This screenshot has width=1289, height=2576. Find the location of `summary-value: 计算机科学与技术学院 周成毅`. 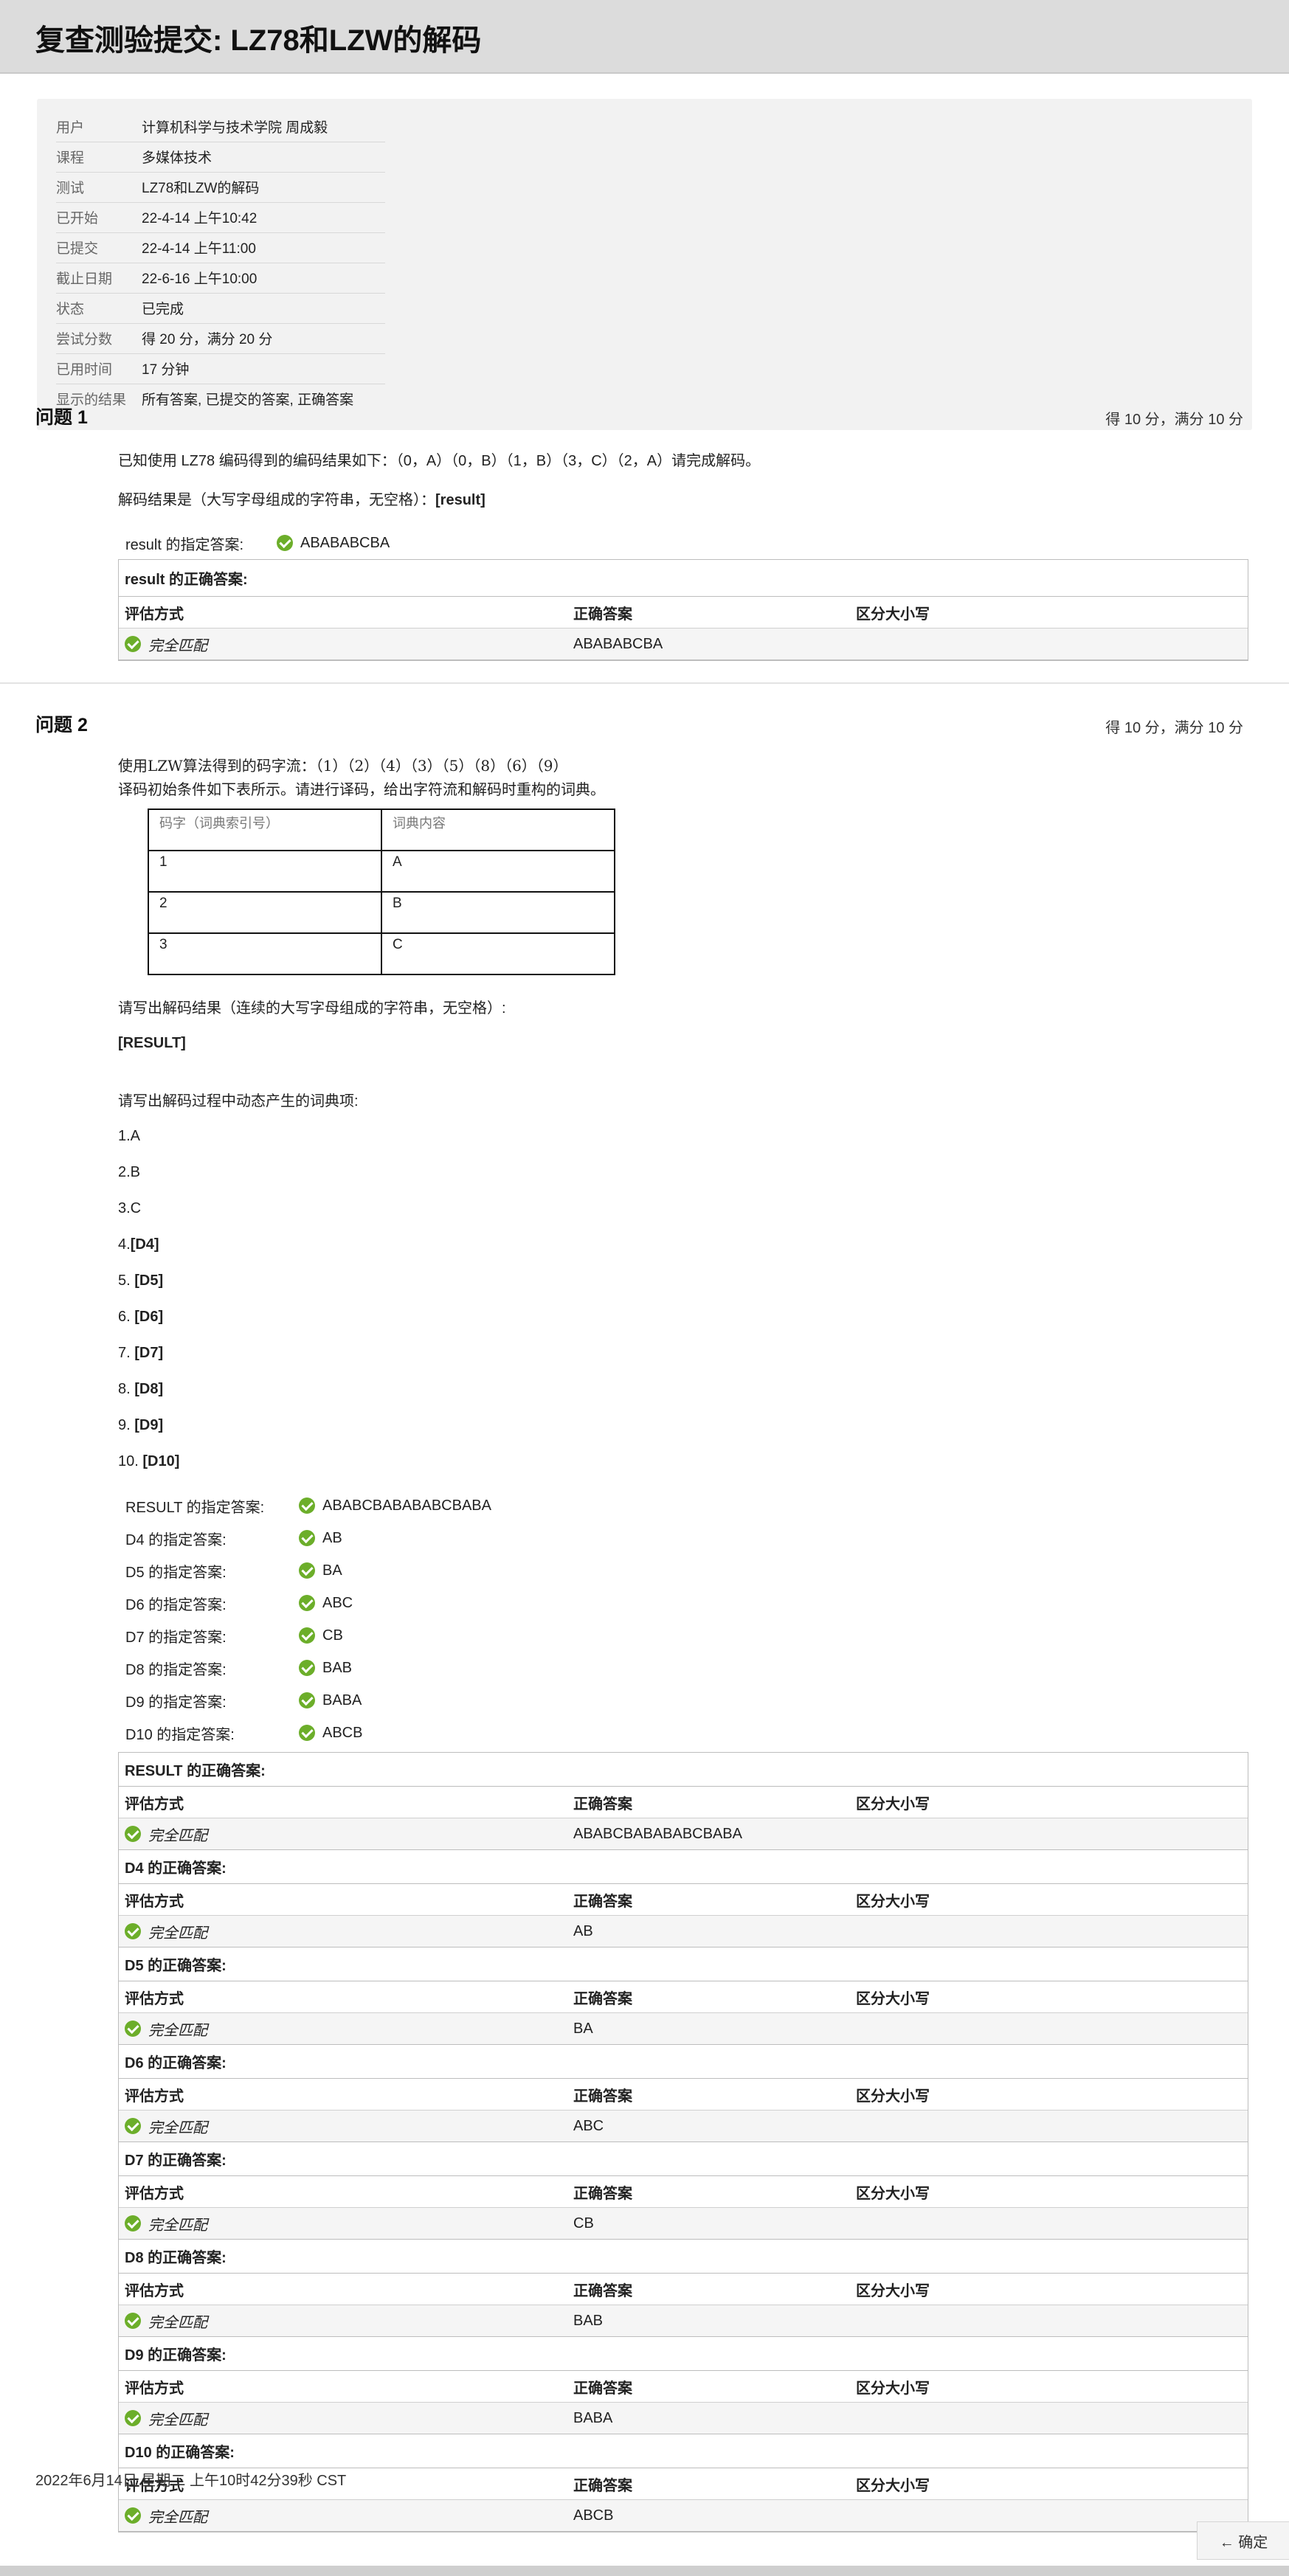

summary-value: 计算机科学与技术学院 周成毅 is located at coordinates (263, 127).